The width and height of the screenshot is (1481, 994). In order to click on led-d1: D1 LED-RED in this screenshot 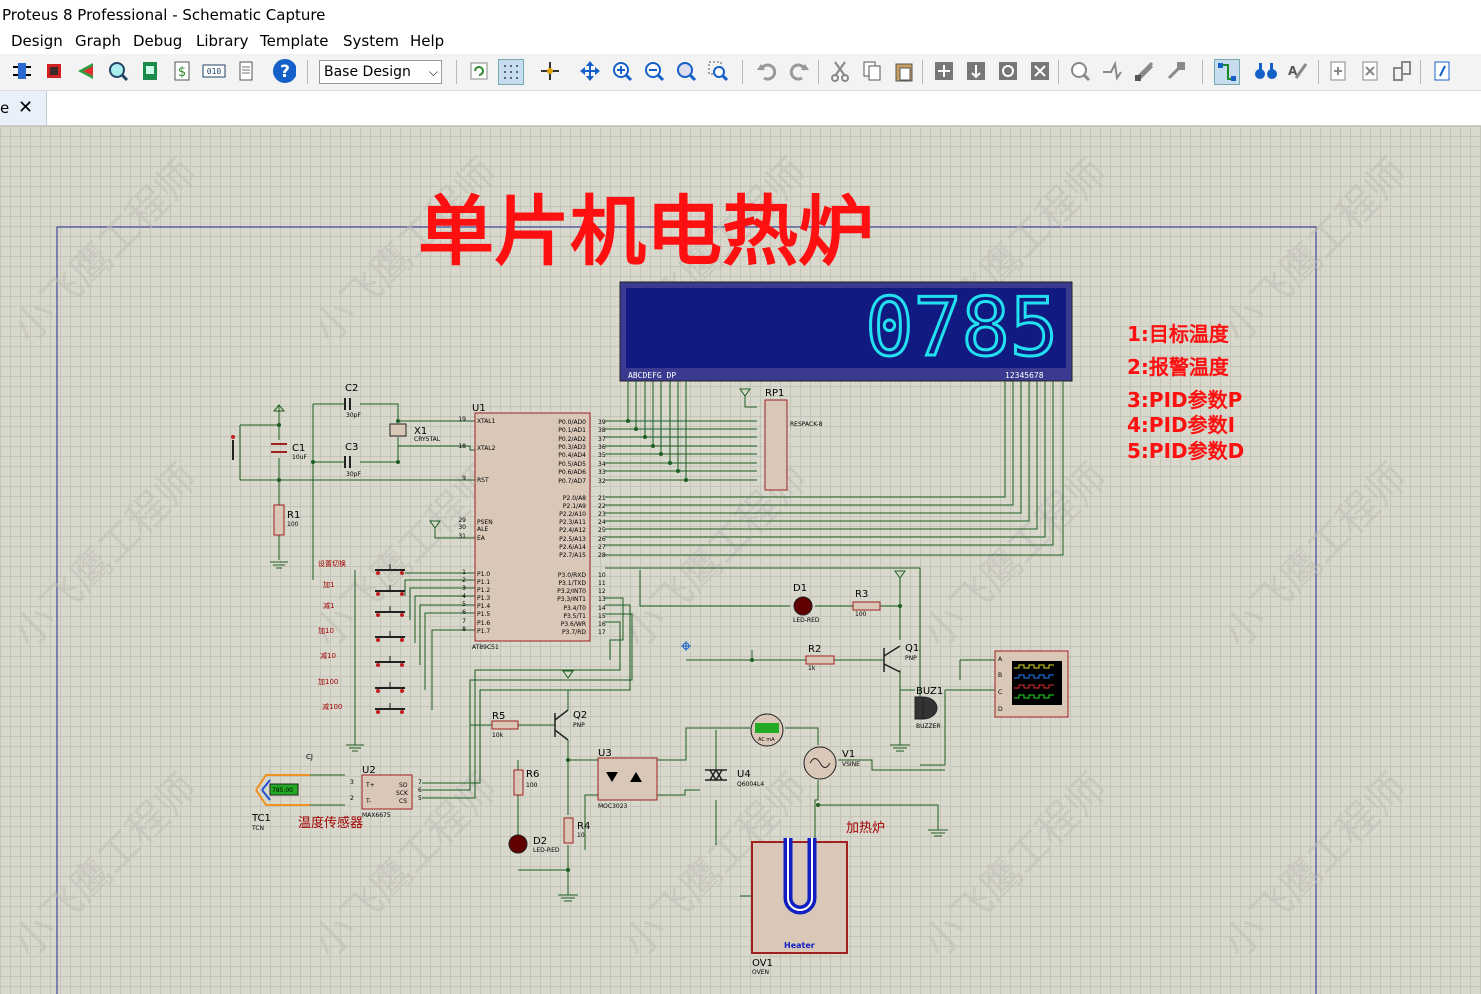, I will do `click(806, 603)`.